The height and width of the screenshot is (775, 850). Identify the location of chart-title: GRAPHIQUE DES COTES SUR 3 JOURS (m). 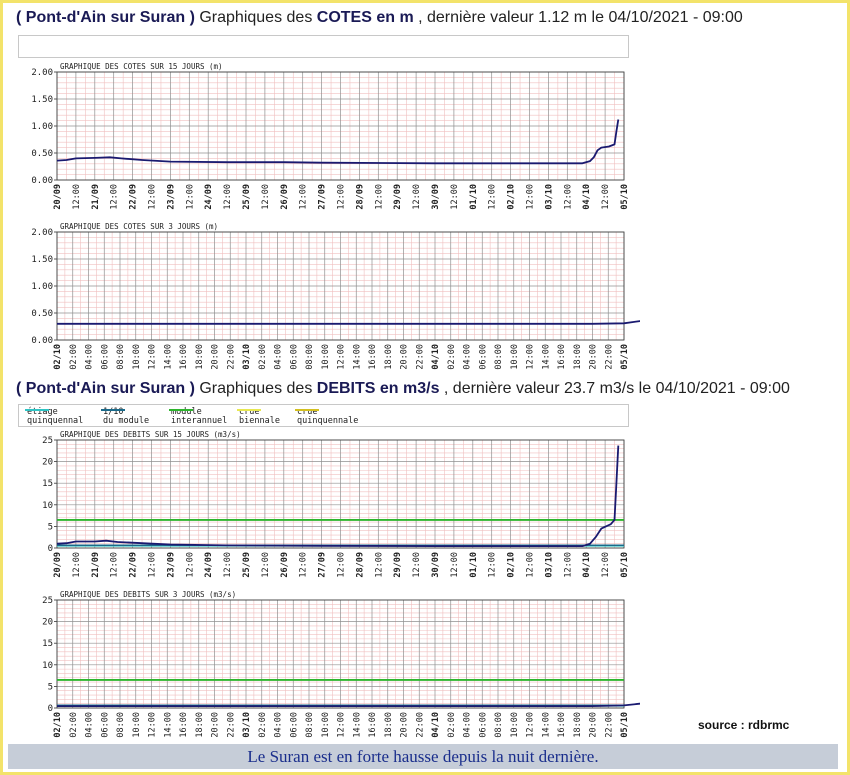
(139, 226).